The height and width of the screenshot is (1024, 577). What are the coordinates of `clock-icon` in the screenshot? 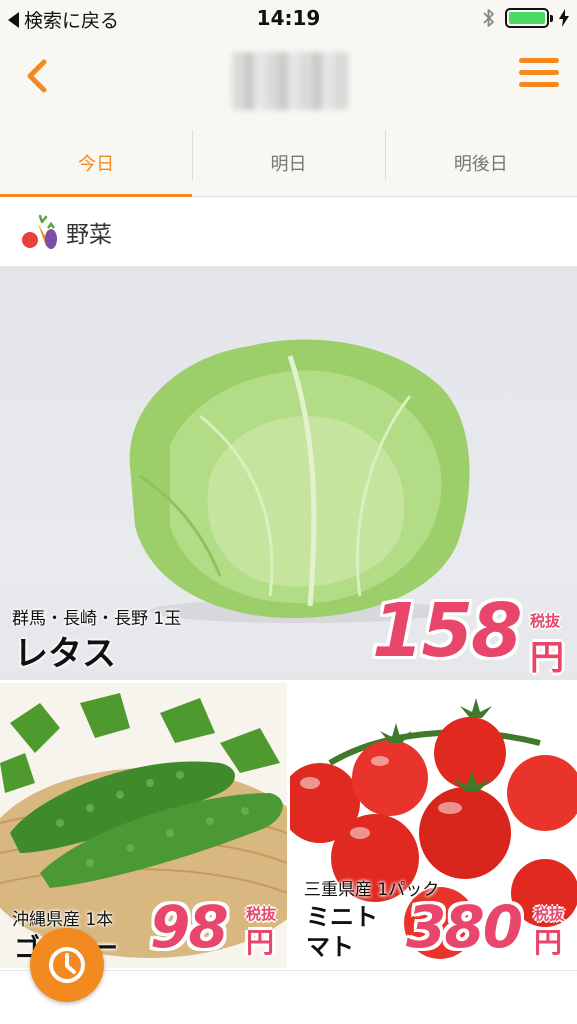 It's located at (67, 965).